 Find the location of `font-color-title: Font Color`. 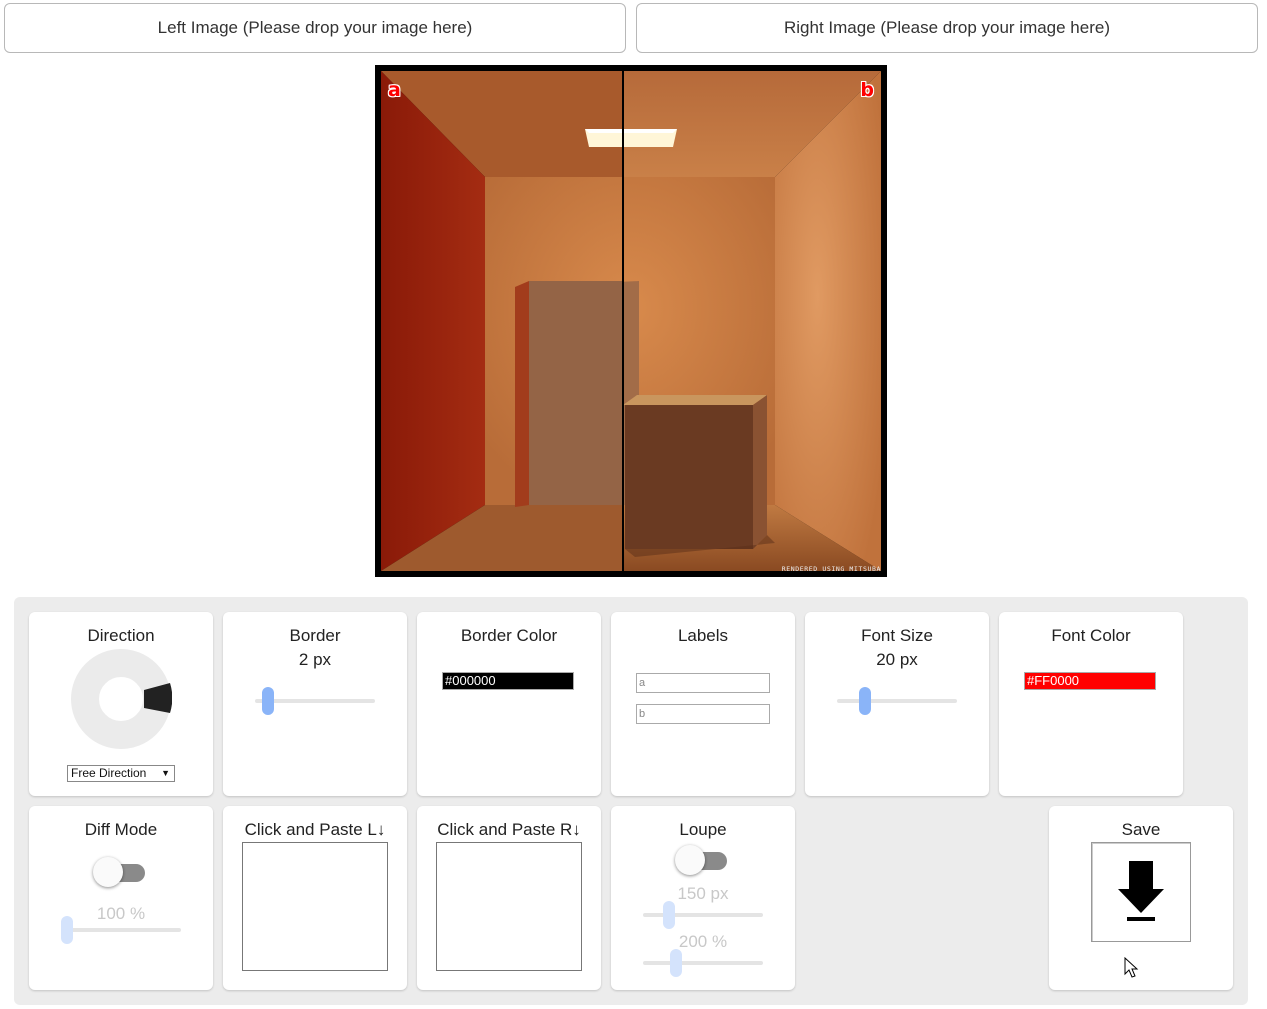

font-color-title: Font Color is located at coordinates (1091, 635).